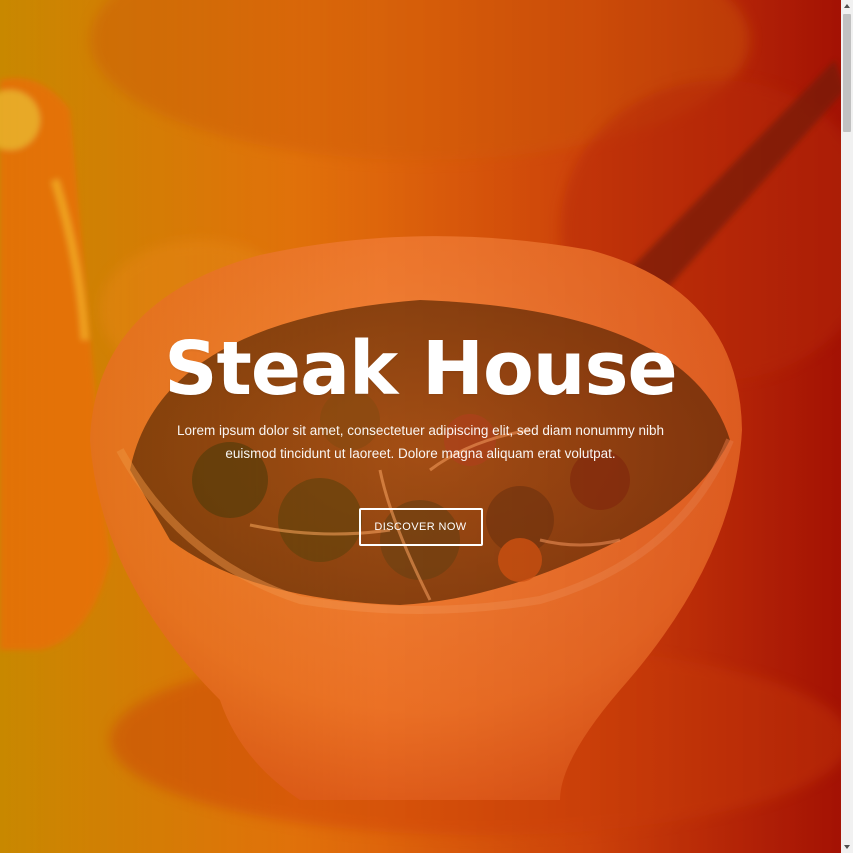  Describe the element at coordinates (847, 6) in the screenshot. I see `arrow-up-icon` at that location.